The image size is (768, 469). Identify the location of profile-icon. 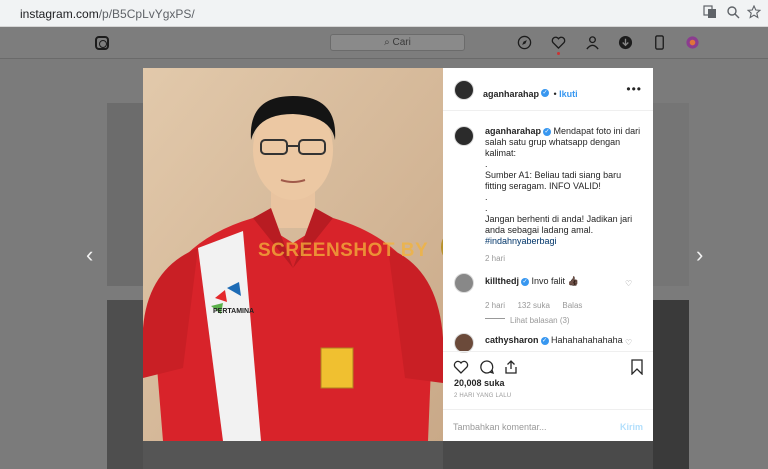
(592, 42).